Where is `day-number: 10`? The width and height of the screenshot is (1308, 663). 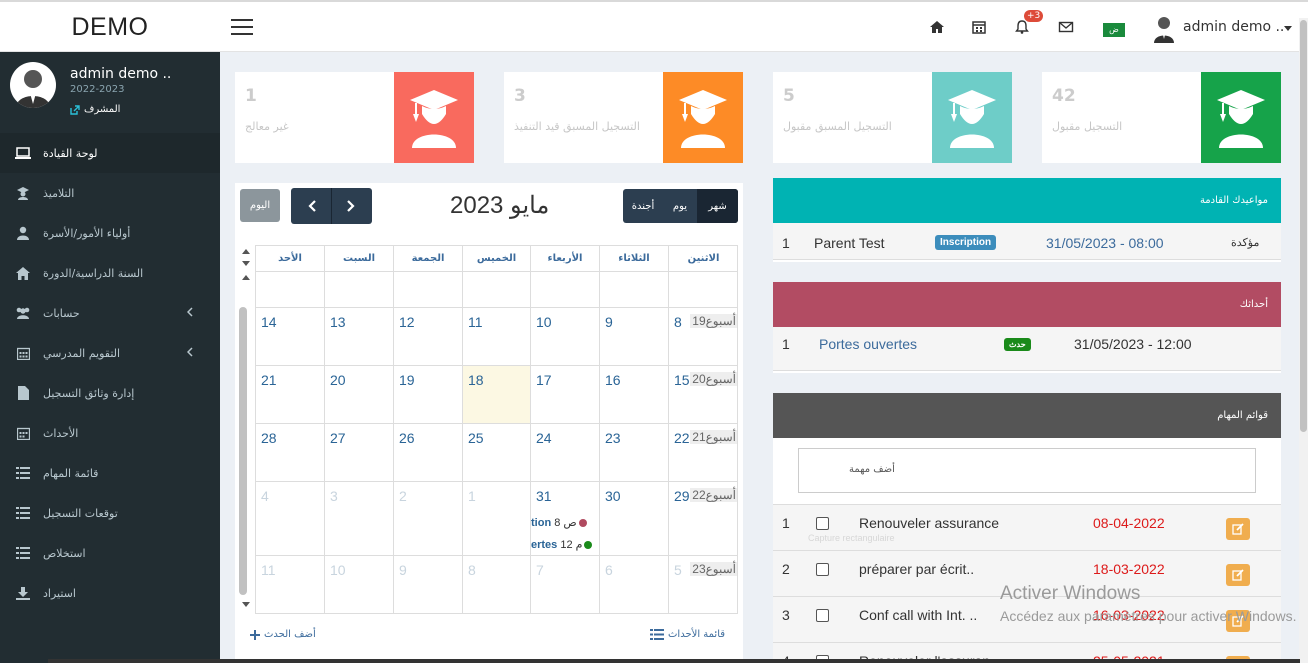
day-number: 10 is located at coordinates (544, 322).